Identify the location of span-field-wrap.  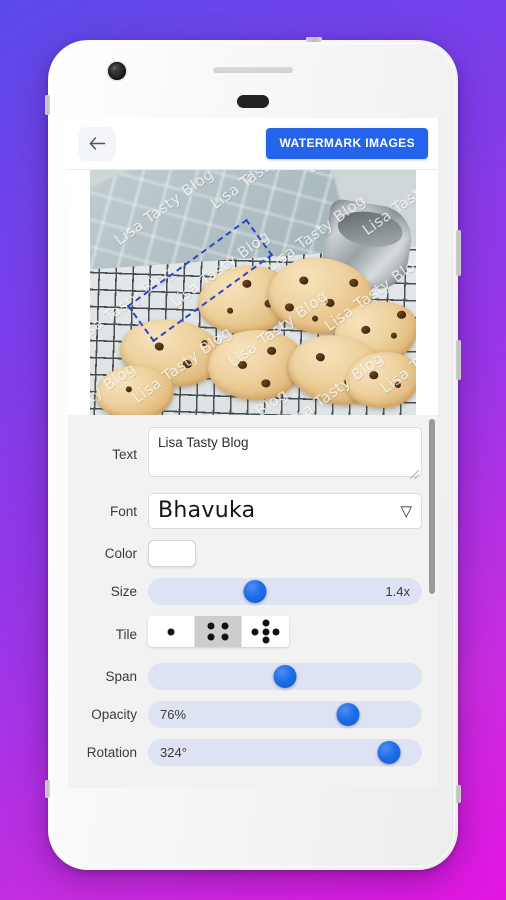
(285, 676).